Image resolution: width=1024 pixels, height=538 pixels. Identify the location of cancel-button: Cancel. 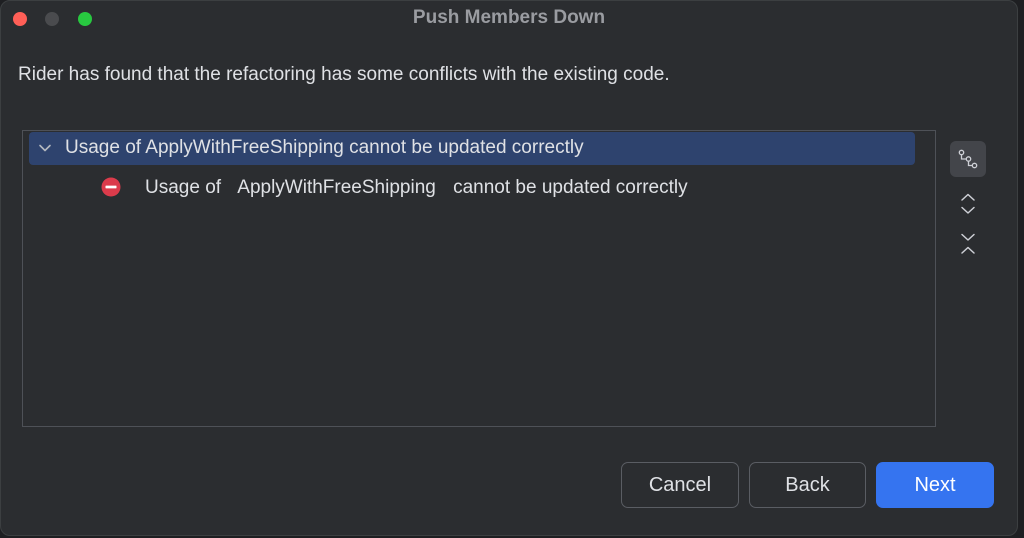
(680, 485).